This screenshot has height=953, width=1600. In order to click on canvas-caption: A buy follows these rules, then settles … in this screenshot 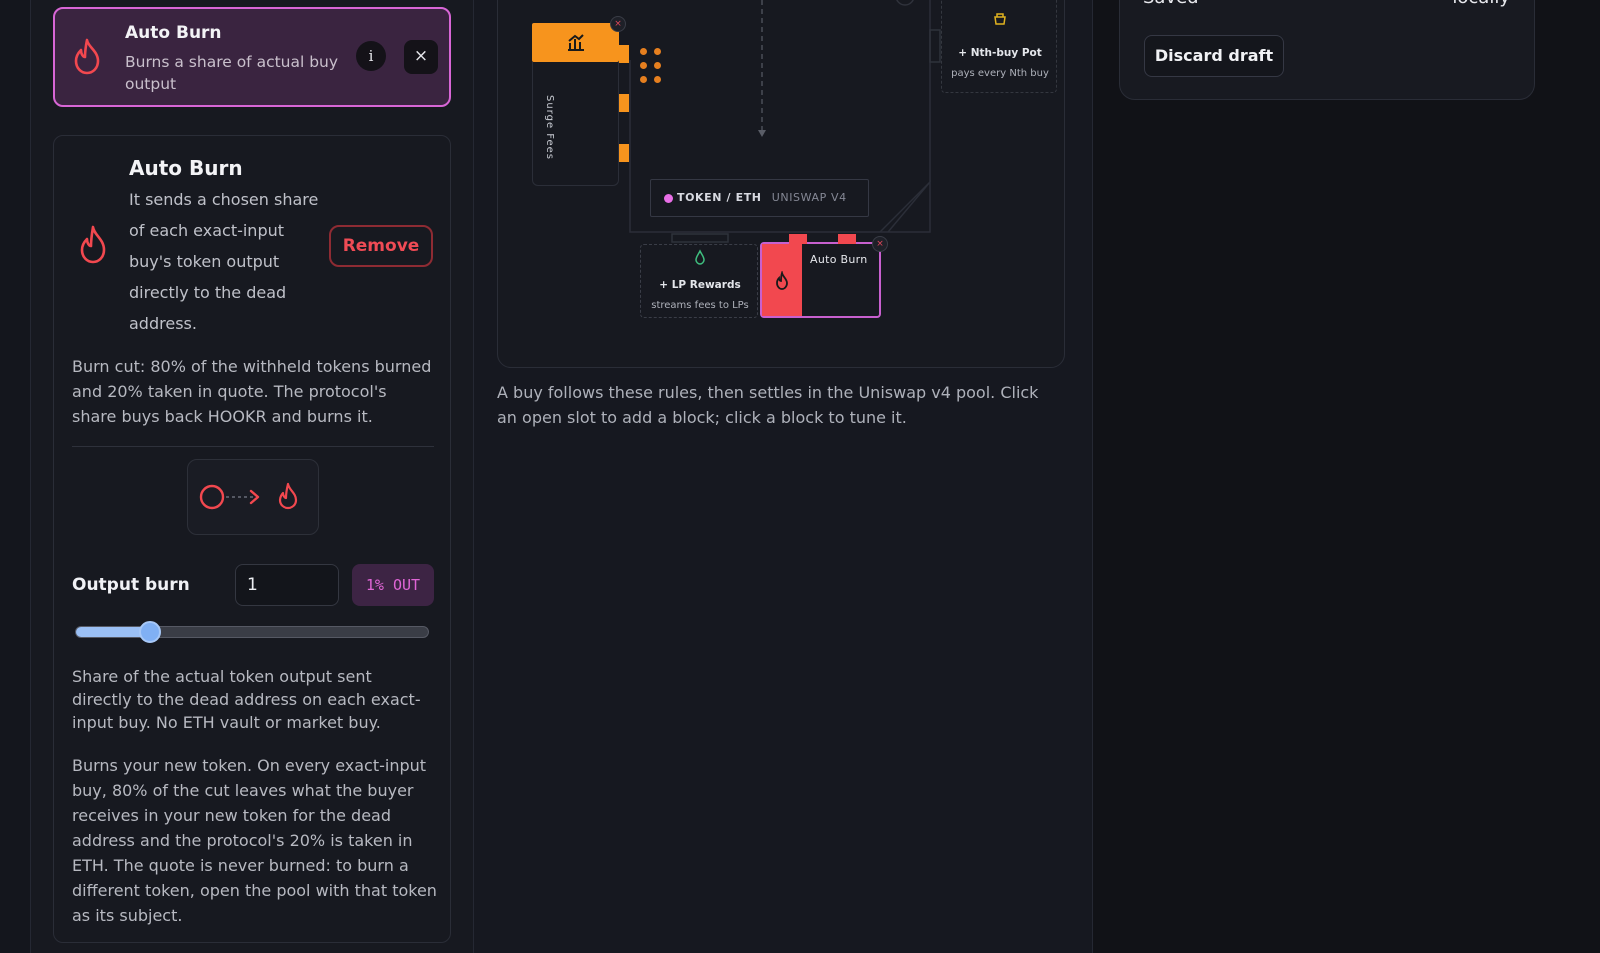, I will do `click(768, 405)`.